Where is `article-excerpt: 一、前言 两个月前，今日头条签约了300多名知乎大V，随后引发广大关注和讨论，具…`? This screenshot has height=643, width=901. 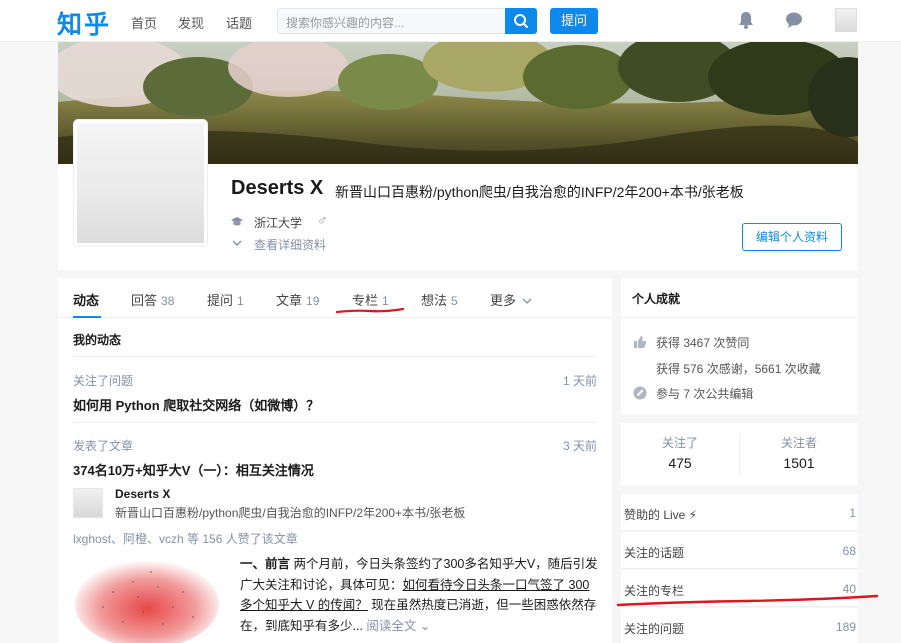 article-excerpt: 一、前言 两个月前，今日头条签约了300多名知乎大V，随后引发广大关注和讨论，具… is located at coordinates (420, 595).